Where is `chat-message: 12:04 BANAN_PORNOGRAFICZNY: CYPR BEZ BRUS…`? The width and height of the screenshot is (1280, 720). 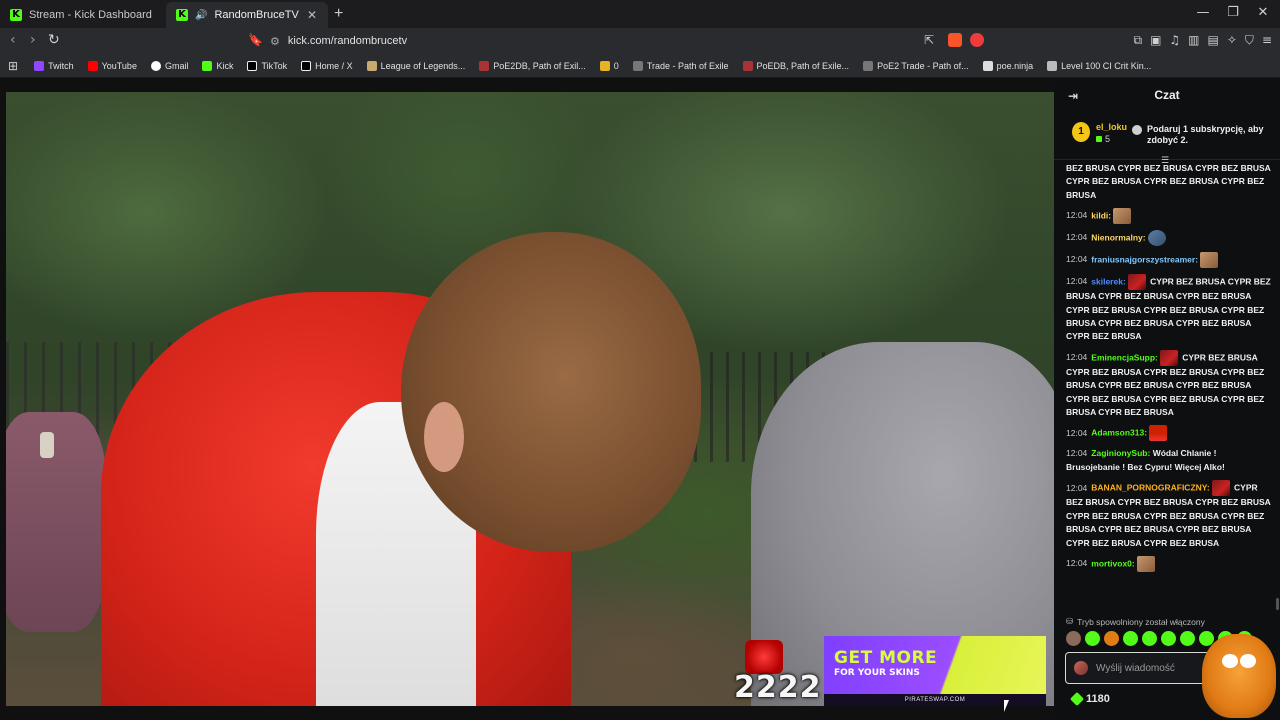 chat-message: 12:04 BANAN_PORNOGRAFICZNY: CYPR BEZ BRUS… is located at coordinates (1169, 515).